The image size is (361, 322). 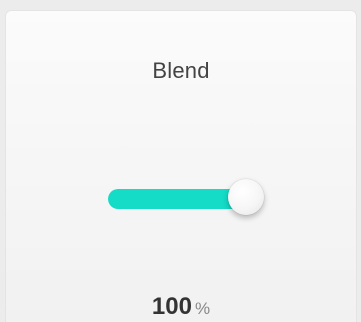 I want to click on slider-track, so click(x=178, y=199).